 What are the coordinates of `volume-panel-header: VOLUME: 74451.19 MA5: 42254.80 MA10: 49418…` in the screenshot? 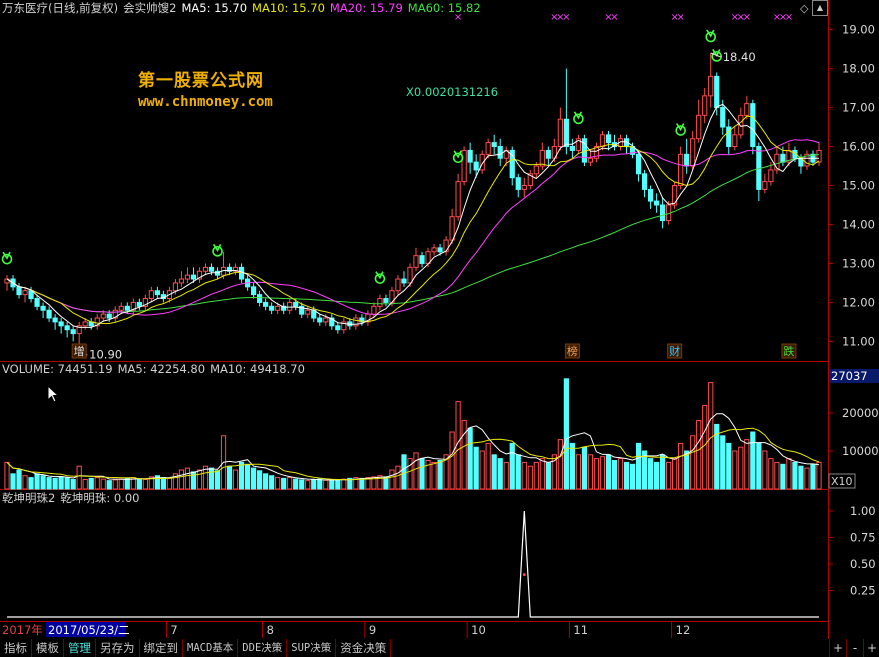 It's located at (156, 369).